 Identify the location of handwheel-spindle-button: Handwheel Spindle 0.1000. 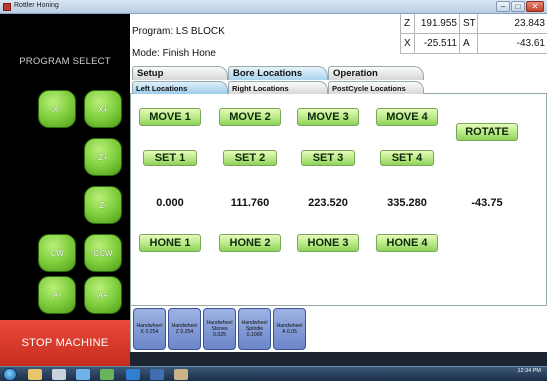
(254, 329).